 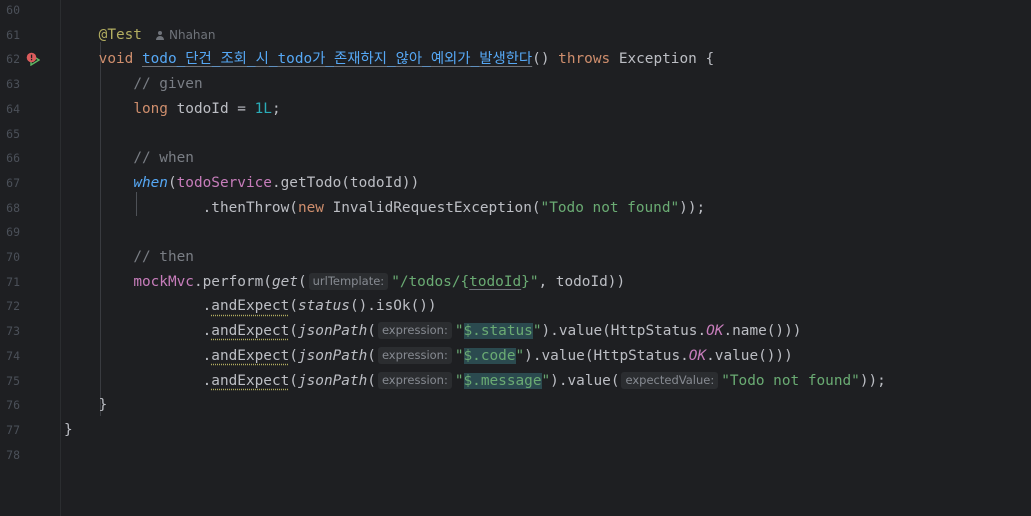 What do you see at coordinates (120, 34) in the screenshot?
I see `annotation: @Test` at bounding box center [120, 34].